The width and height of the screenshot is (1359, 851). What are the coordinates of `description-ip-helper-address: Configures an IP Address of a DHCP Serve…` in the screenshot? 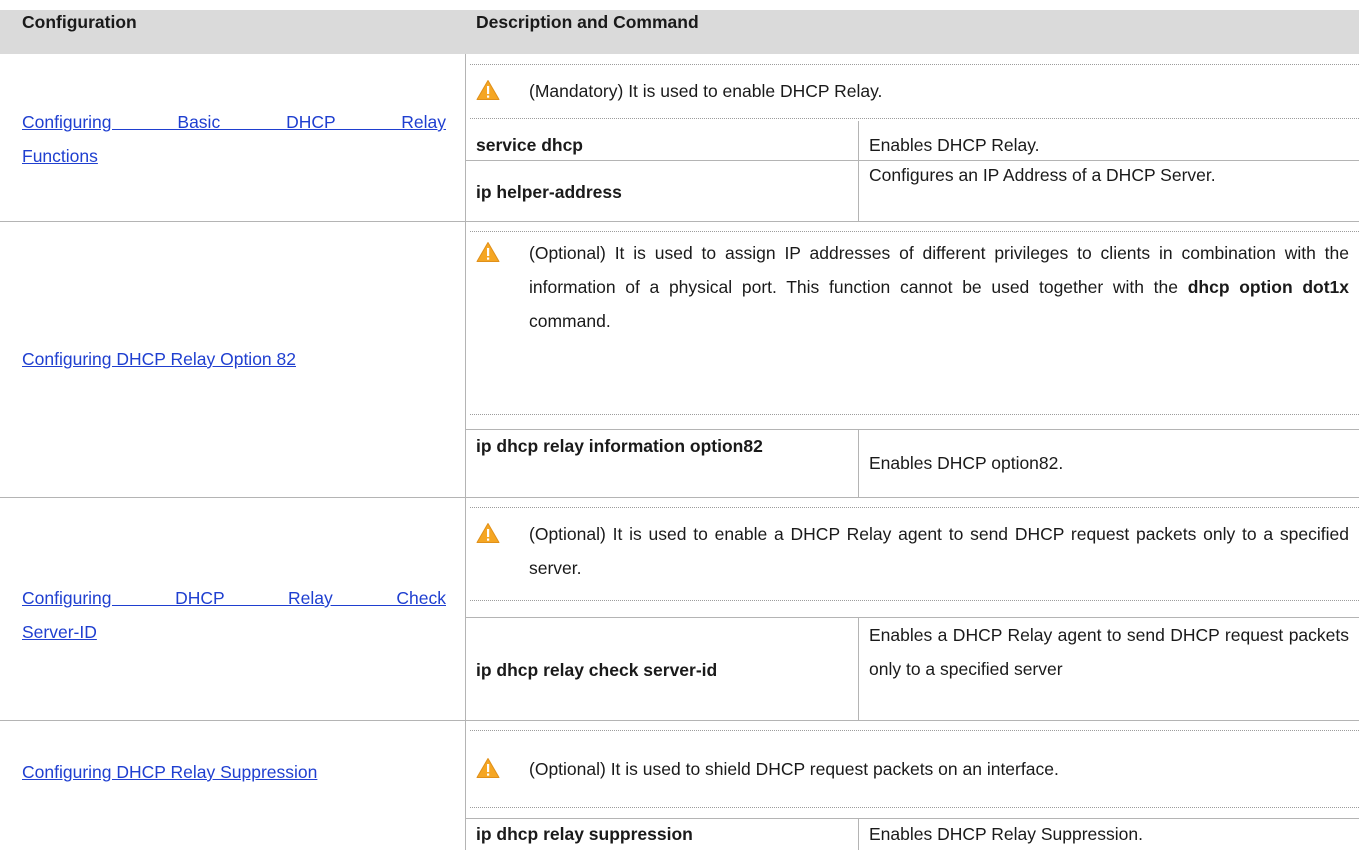 It's located at (1042, 175).